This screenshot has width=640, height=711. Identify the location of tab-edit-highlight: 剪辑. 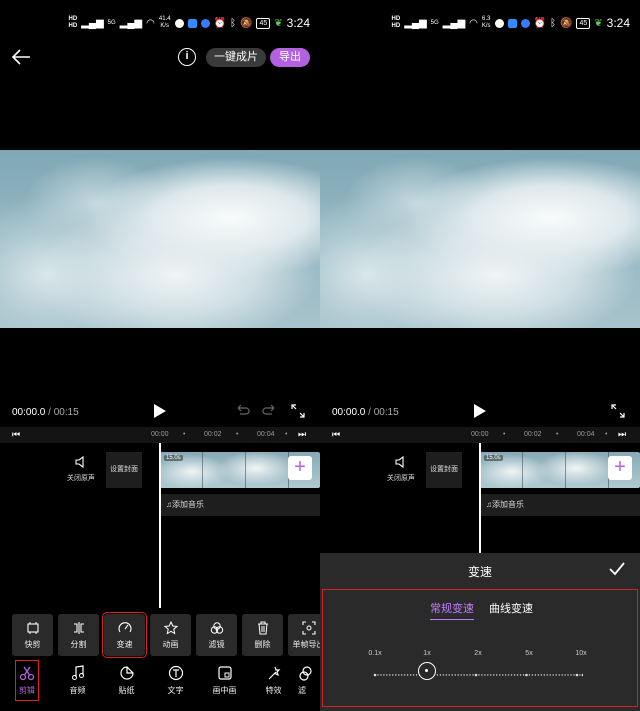
(27, 680).